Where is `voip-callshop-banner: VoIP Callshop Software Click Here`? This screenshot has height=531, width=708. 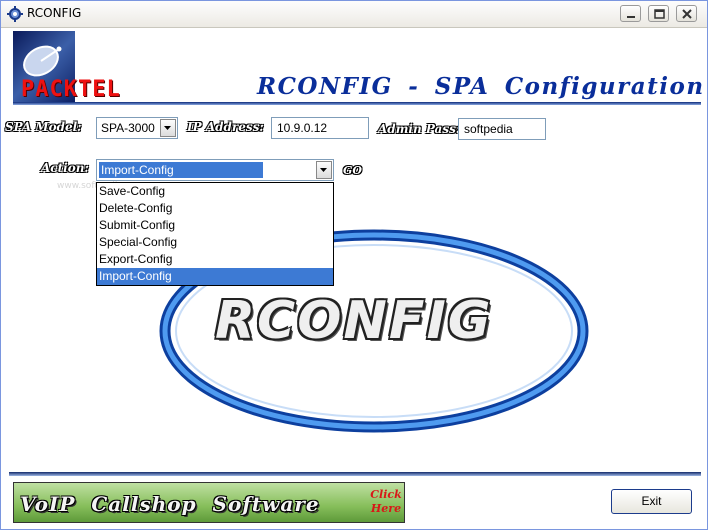 voip-callshop-banner: VoIP Callshop Software Click Here is located at coordinates (209, 502).